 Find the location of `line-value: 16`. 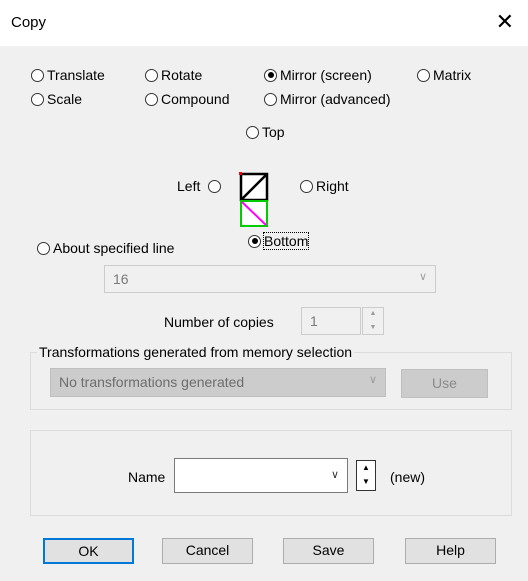

line-value: 16 is located at coordinates (121, 279).